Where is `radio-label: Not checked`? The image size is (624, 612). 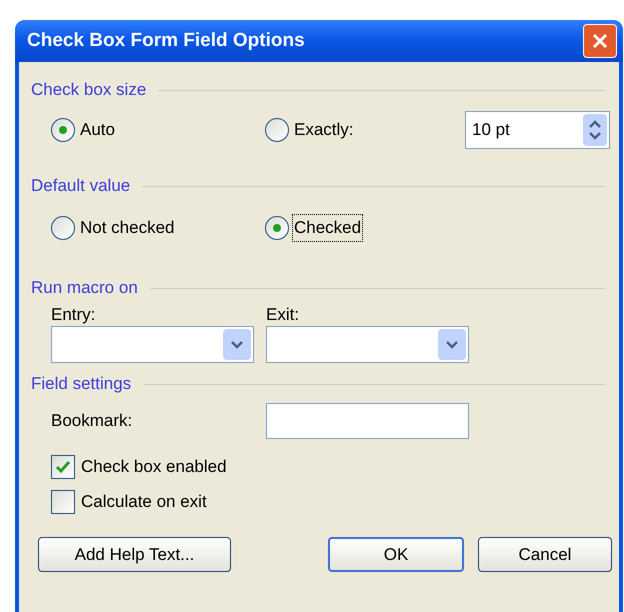 radio-label: Not checked is located at coordinates (127, 228).